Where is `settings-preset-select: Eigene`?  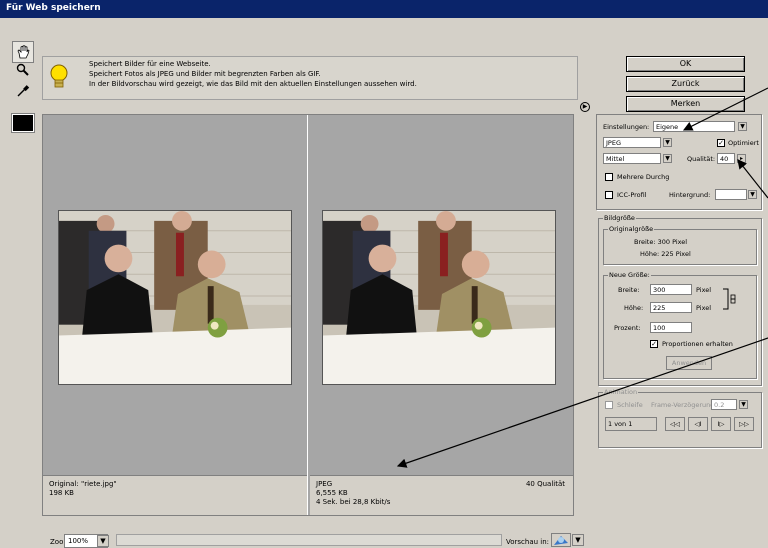
settings-preset-select: Eigene is located at coordinates (694, 126).